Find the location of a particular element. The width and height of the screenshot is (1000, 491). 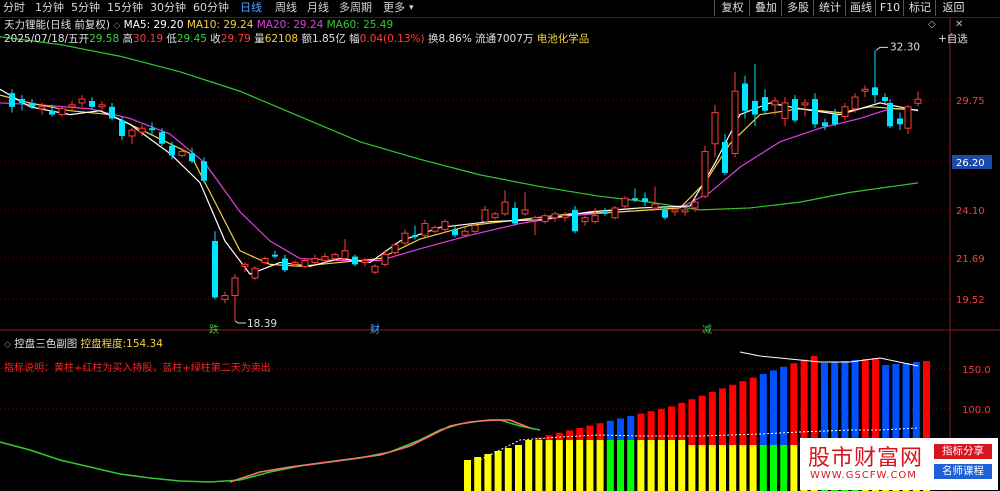

indicator-metric-value: 154.34 is located at coordinates (144, 344).